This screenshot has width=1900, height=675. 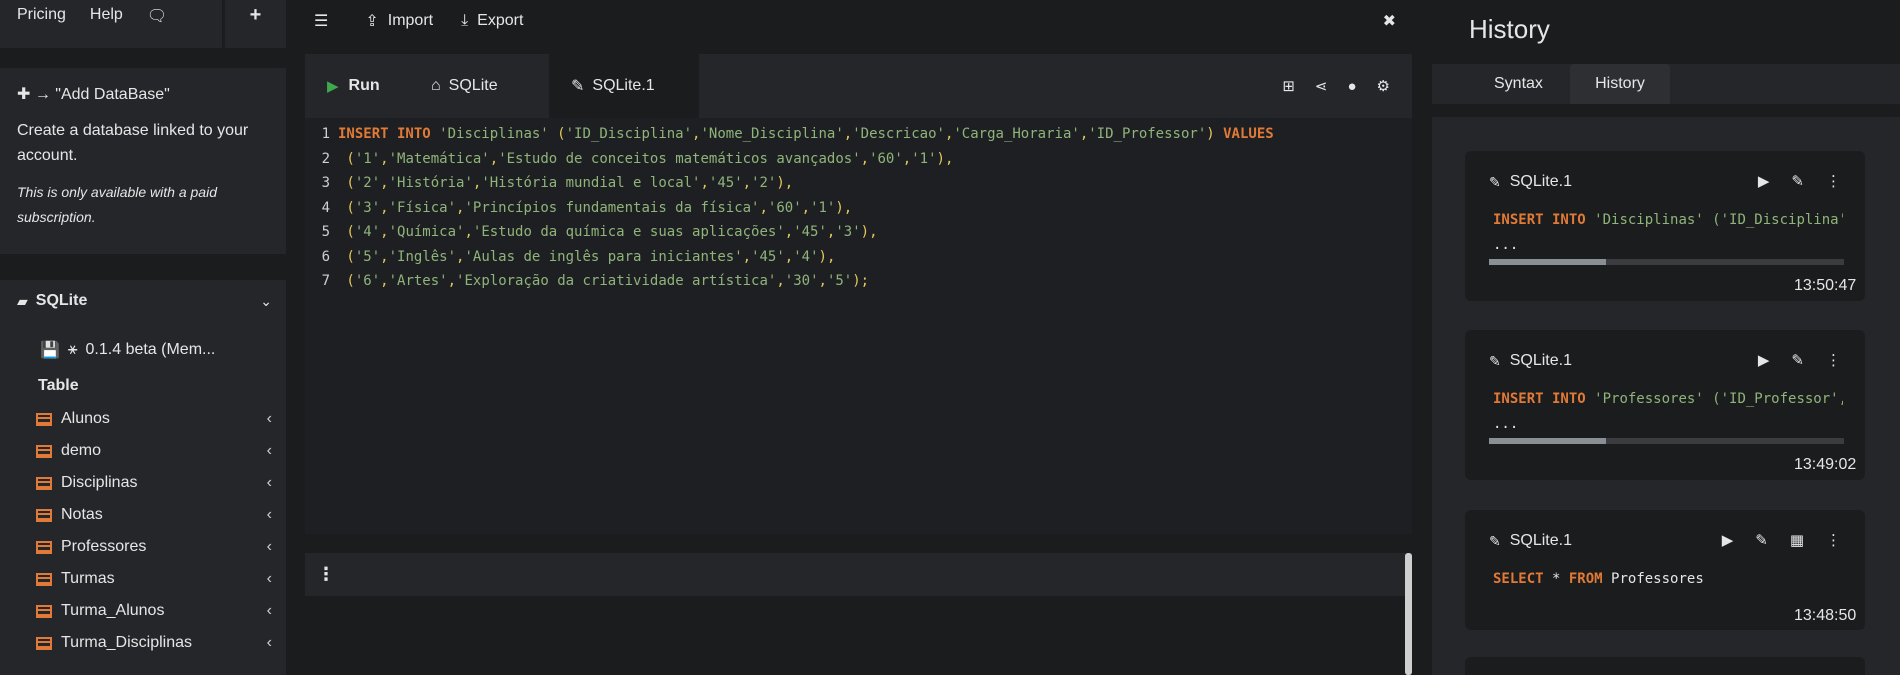 I want to click on table-item: Disciplinas ‹, so click(x=154, y=483).